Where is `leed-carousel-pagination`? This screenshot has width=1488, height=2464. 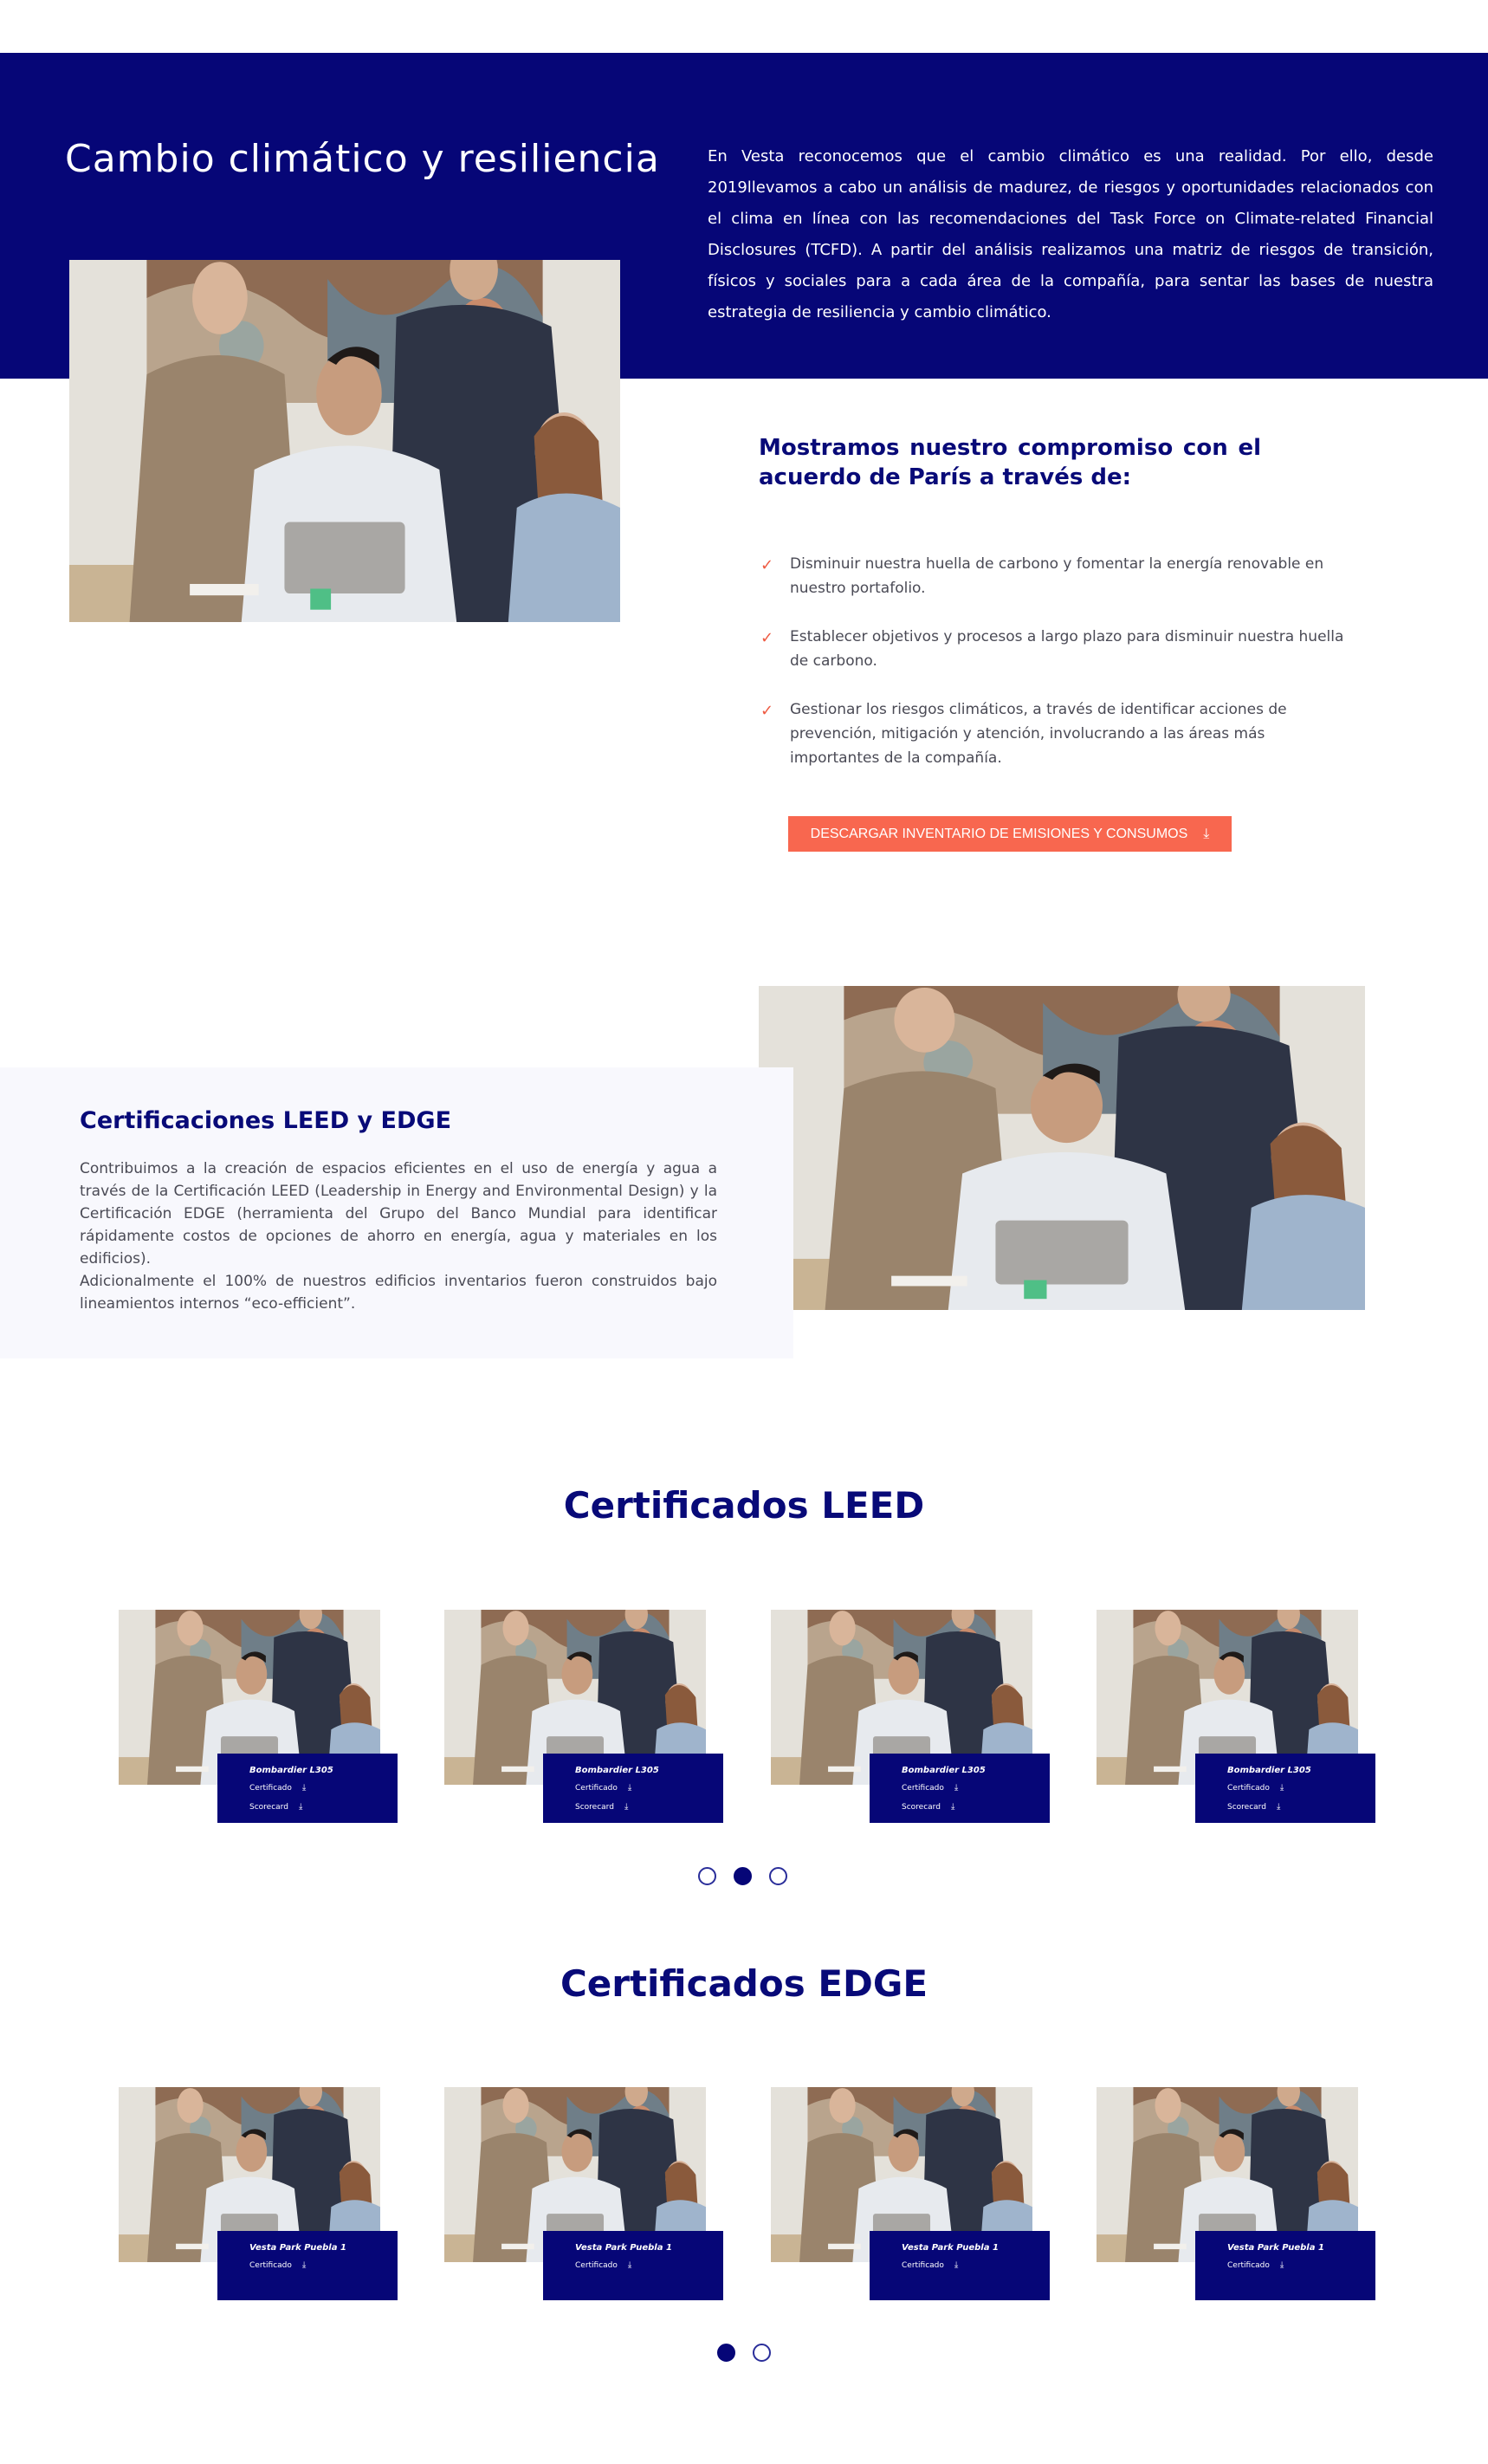 leed-carousel-pagination is located at coordinates (742, 1876).